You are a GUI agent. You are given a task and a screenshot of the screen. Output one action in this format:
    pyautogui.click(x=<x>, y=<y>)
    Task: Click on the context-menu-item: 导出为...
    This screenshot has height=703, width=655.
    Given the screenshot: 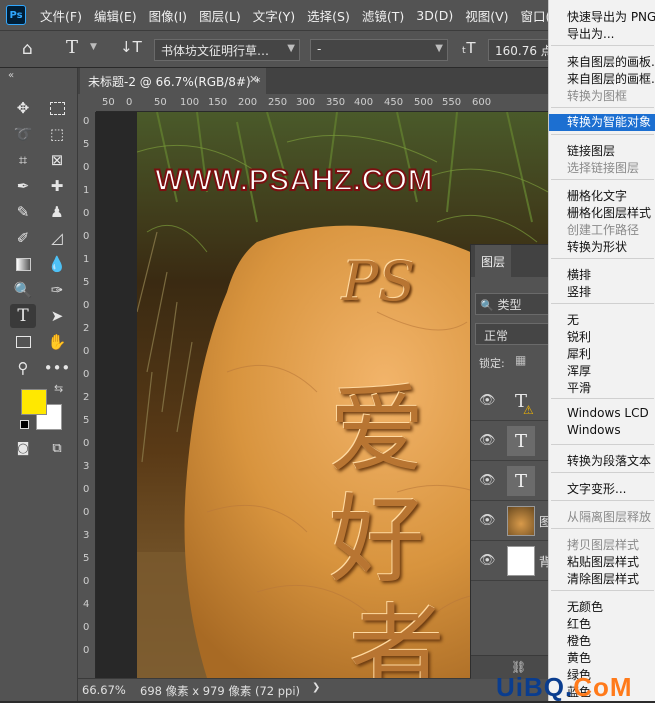 What is the action you would take?
    pyautogui.click(x=590, y=33)
    